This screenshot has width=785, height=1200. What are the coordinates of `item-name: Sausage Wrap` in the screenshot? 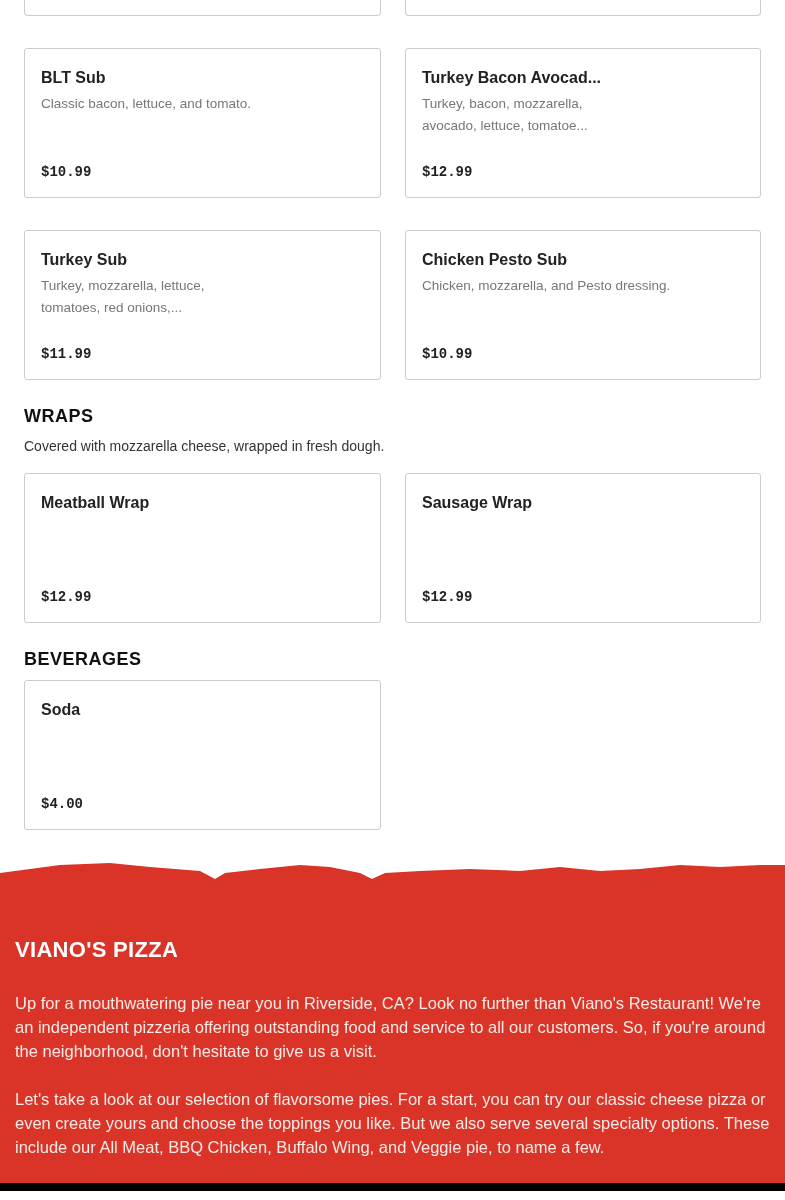 It's located at (477, 503).